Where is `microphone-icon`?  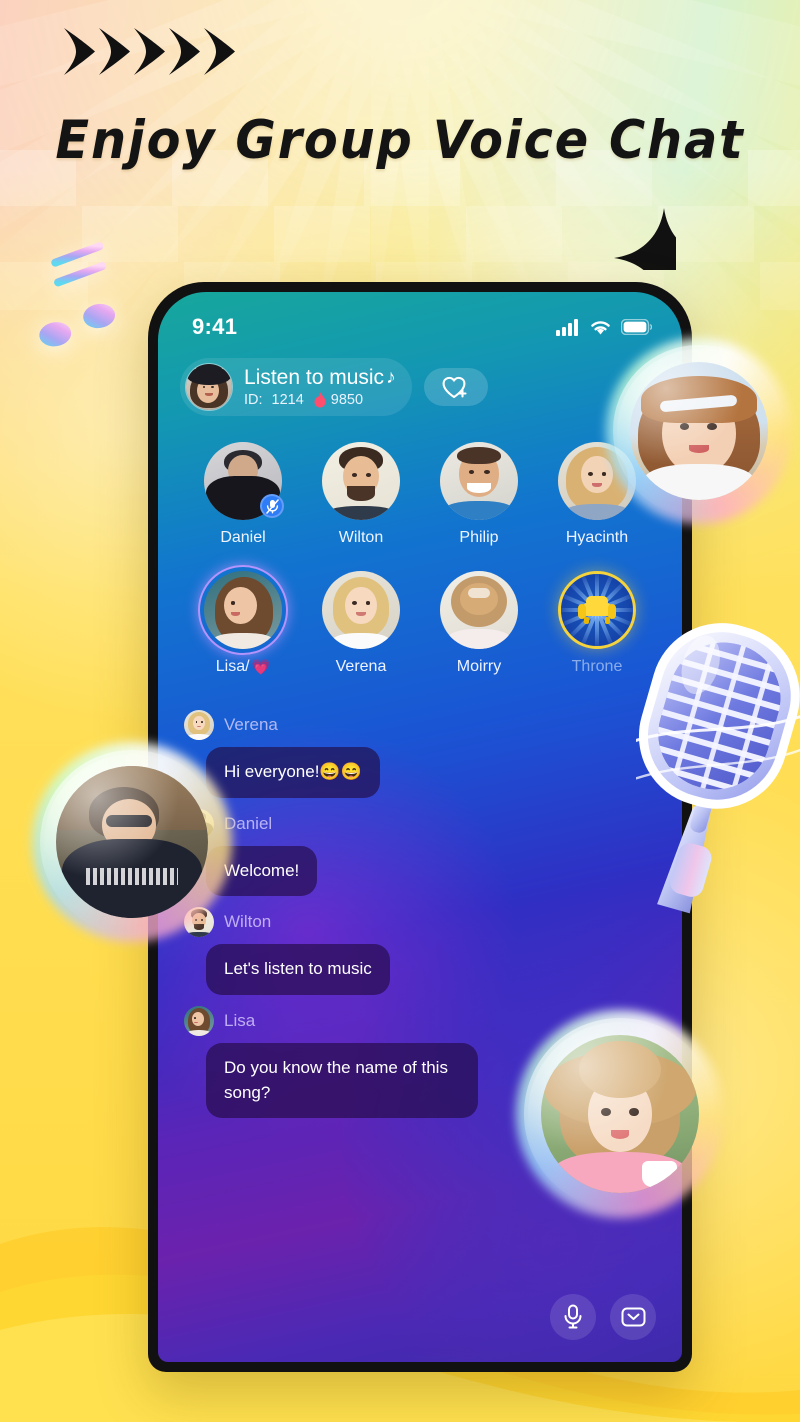
microphone-icon is located at coordinates (573, 1316).